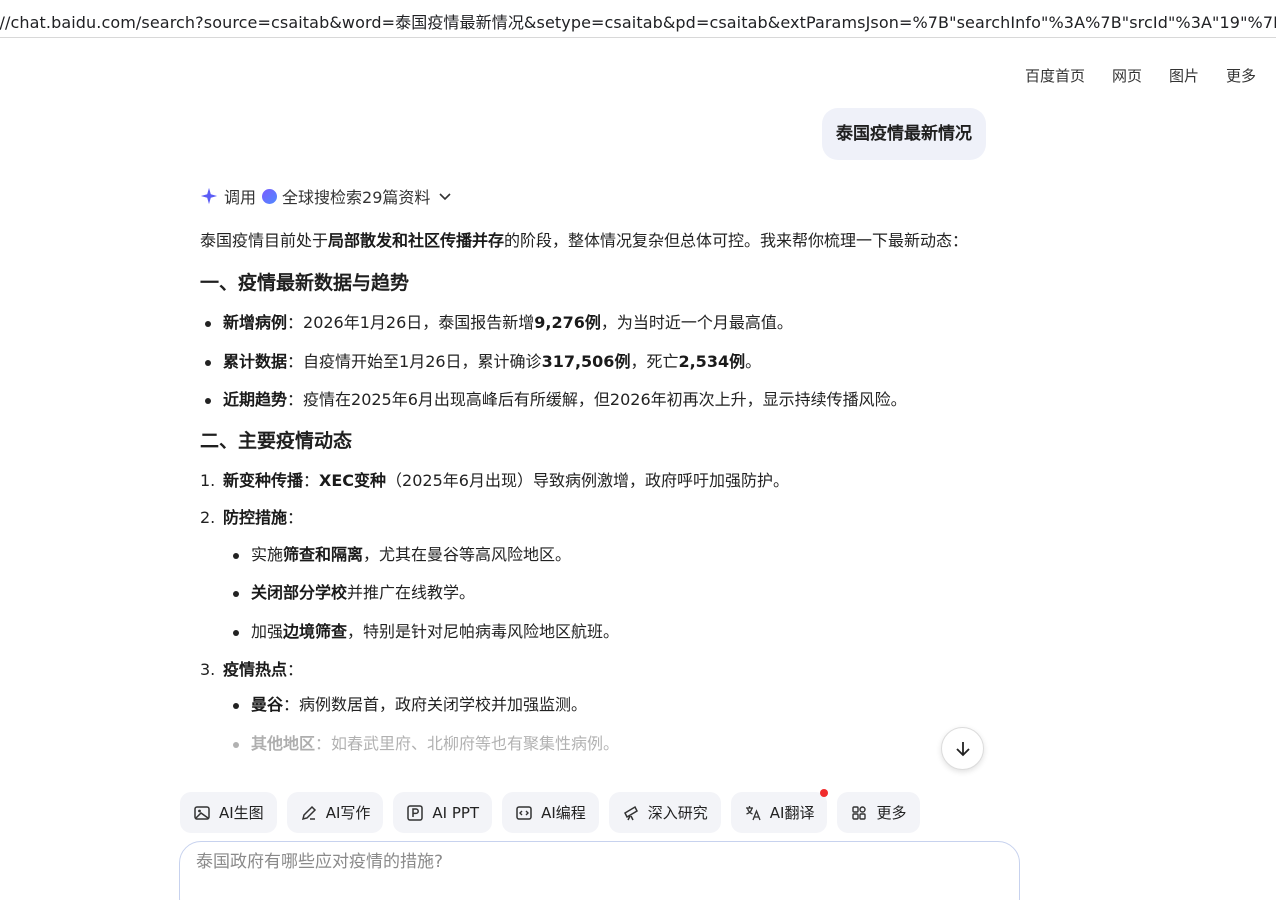 This screenshot has height=900, width=1276. I want to click on top-navigation: 百度首页 网页 图片 更多, so click(1140, 75).